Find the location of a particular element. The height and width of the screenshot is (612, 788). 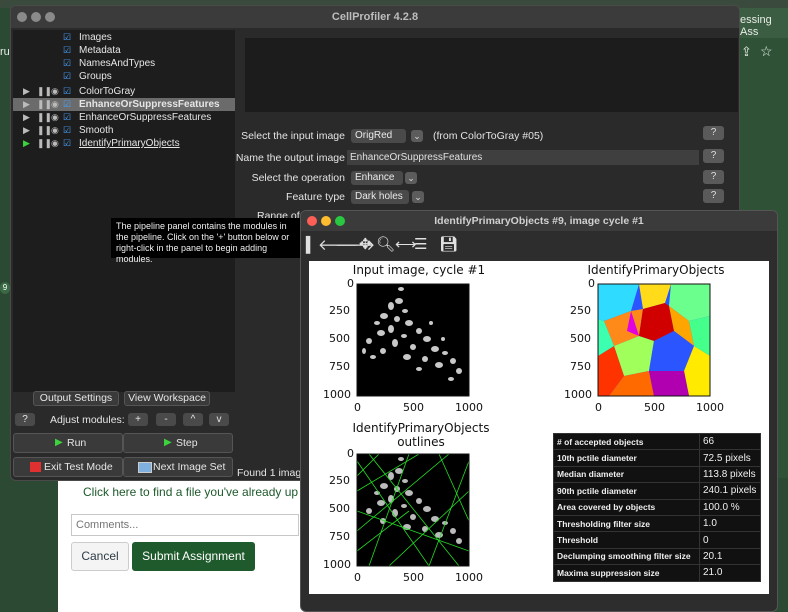

save-icon: 💾︎ is located at coordinates (448, 244).